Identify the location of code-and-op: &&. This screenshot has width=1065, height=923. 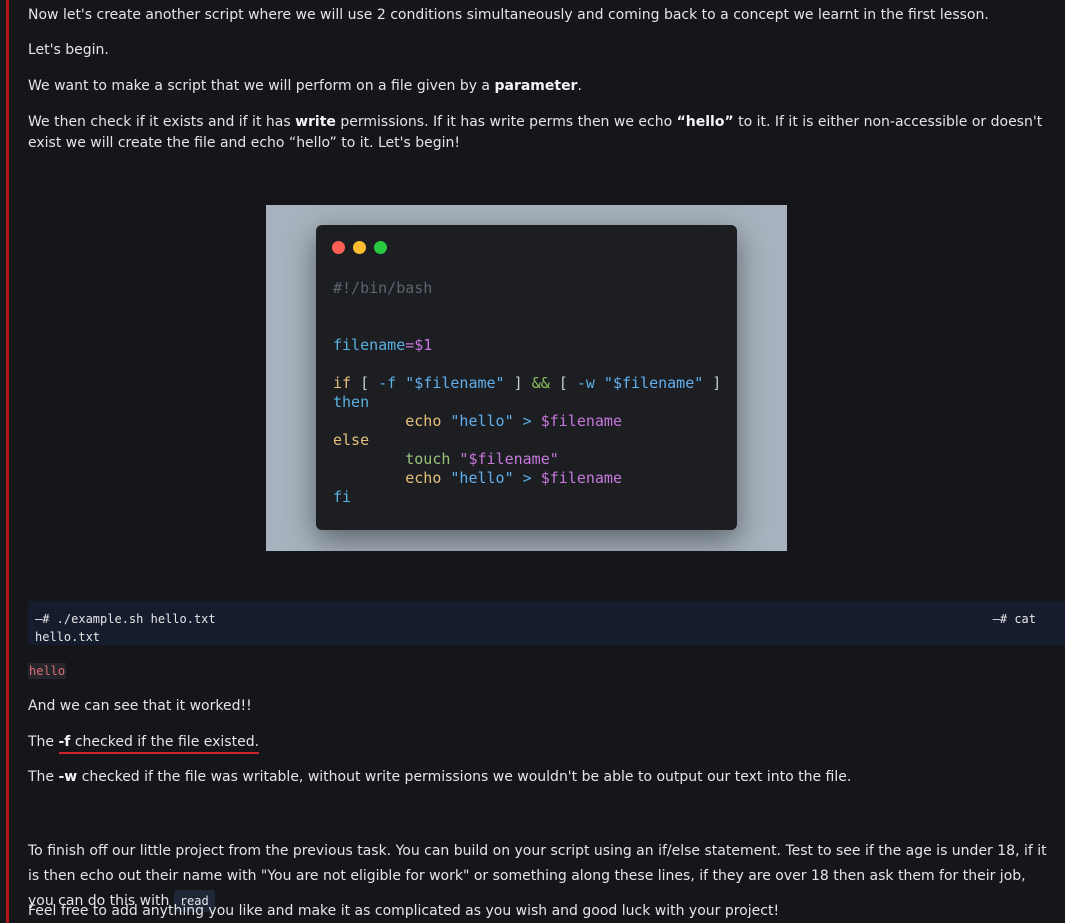
(540, 383).